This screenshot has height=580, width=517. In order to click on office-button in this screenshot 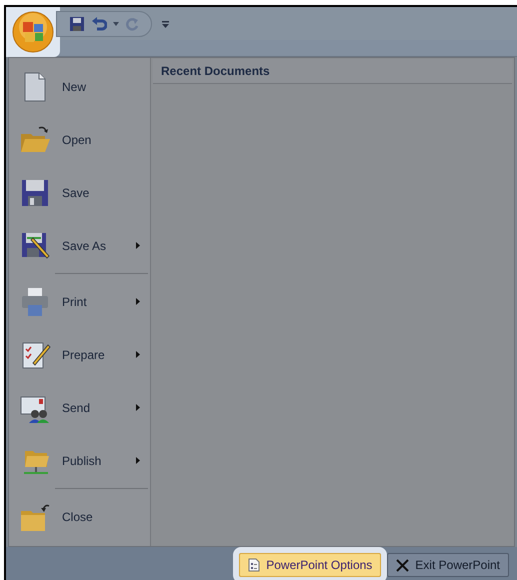, I will do `click(33, 32)`.